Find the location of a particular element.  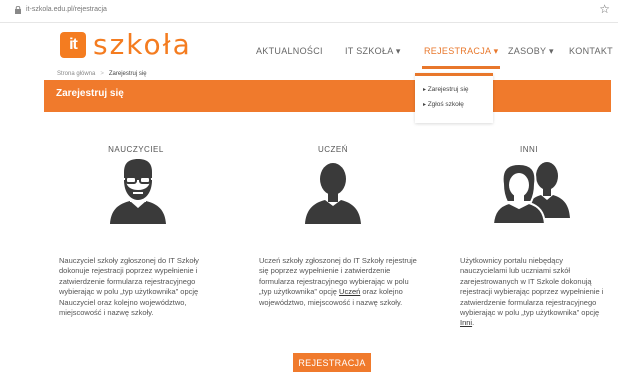

page-title: Zarejestruj się is located at coordinates (90, 93).